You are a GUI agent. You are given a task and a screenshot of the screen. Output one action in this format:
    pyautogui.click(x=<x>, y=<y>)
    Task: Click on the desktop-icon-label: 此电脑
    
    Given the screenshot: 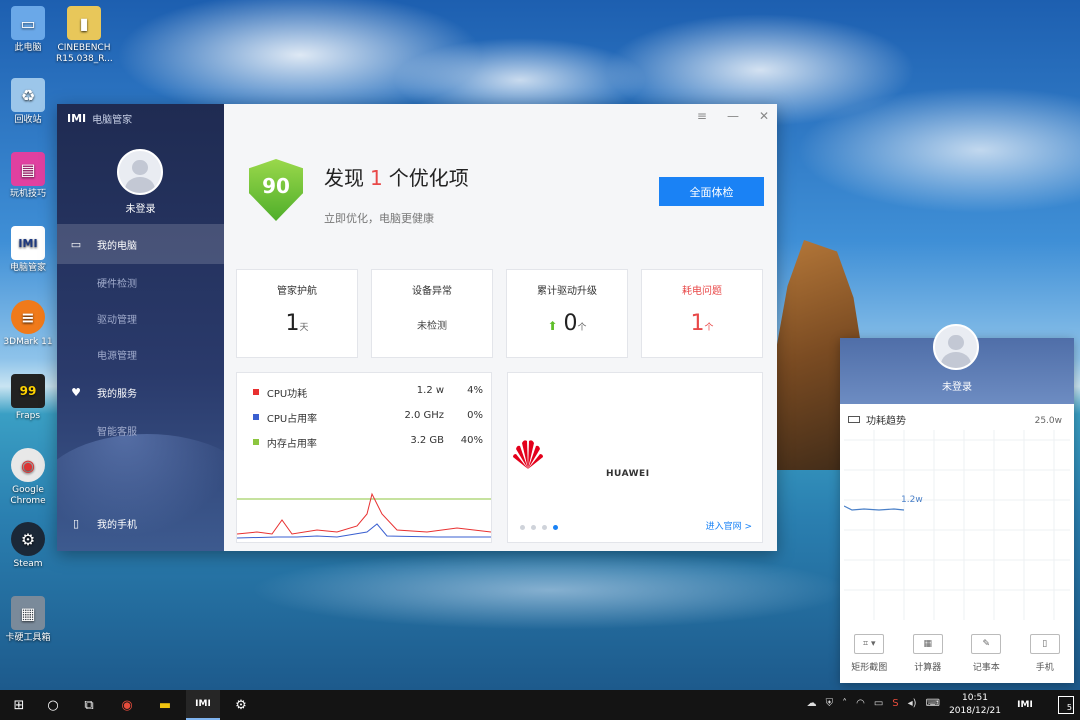 What is the action you would take?
    pyautogui.click(x=28, y=48)
    